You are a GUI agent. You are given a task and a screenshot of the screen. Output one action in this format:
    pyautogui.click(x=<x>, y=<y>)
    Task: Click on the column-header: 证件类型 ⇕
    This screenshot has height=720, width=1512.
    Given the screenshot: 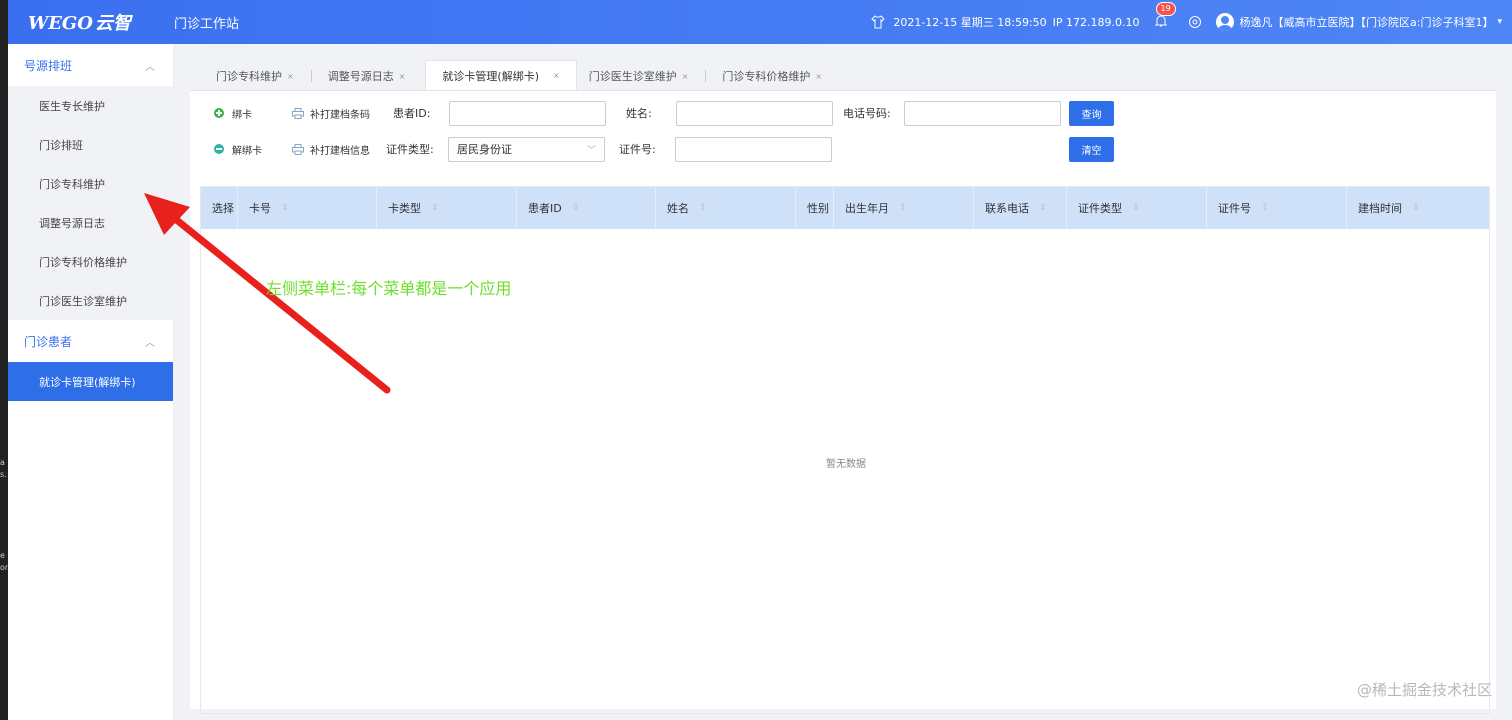 What is the action you would take?
    pyautogui.click(x=1137, y=208)
    